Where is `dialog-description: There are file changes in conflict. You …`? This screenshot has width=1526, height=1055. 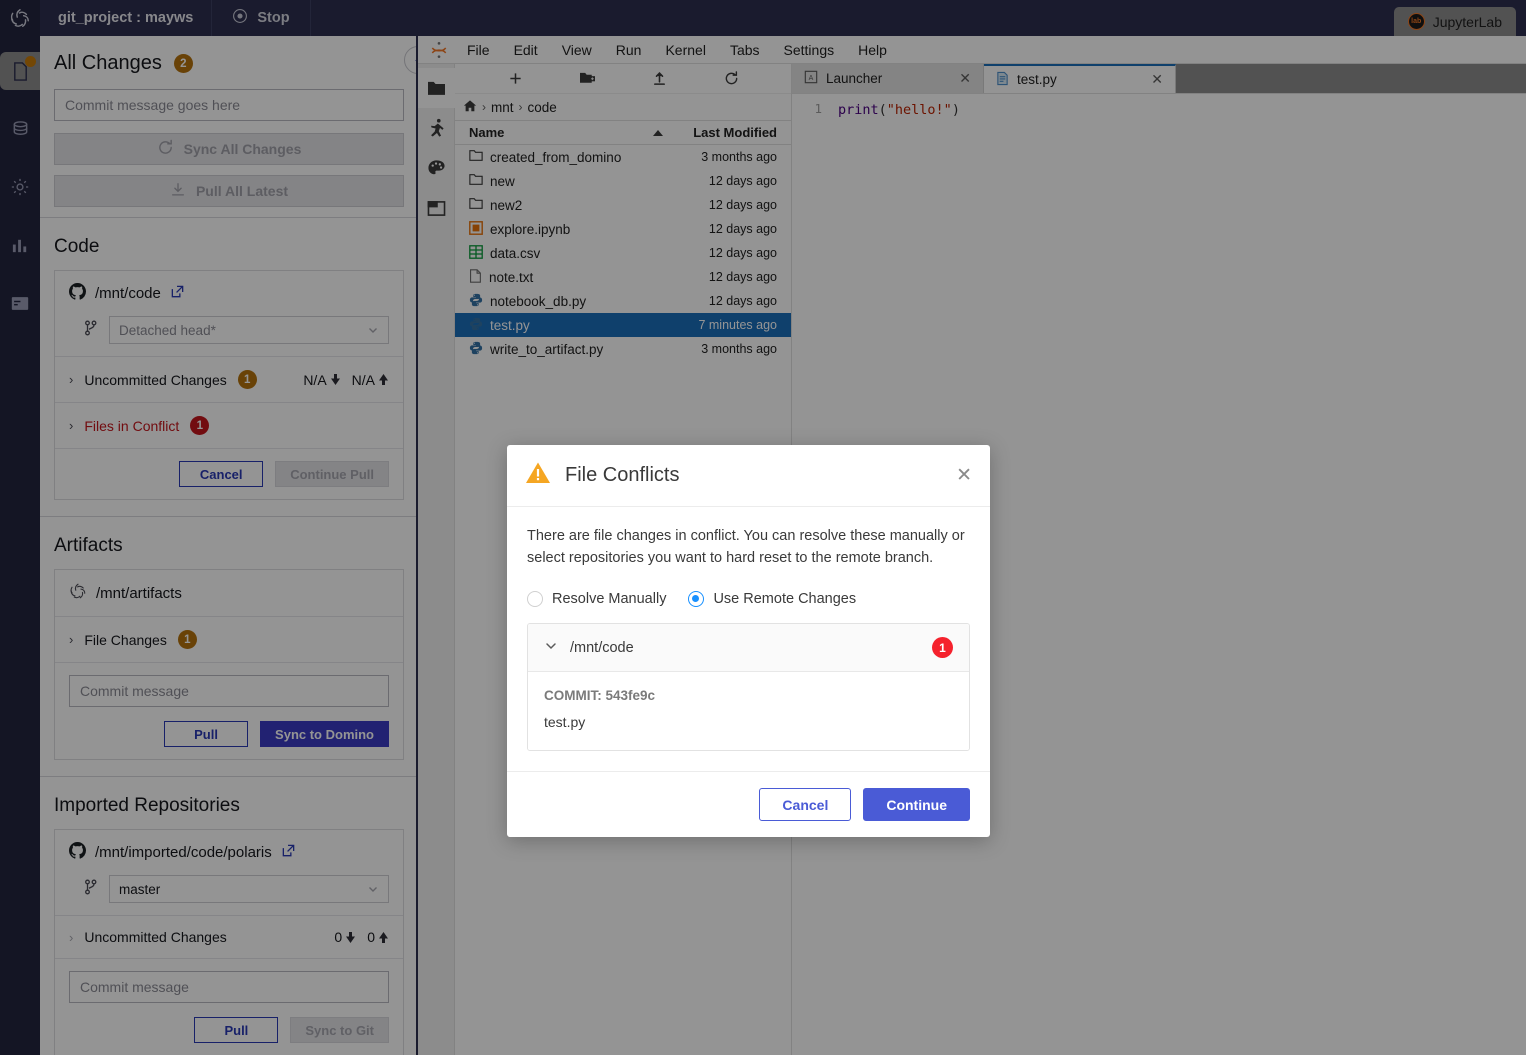 dialog-description: There are file changes in conflict. You … is located at coordinates (746, 547).